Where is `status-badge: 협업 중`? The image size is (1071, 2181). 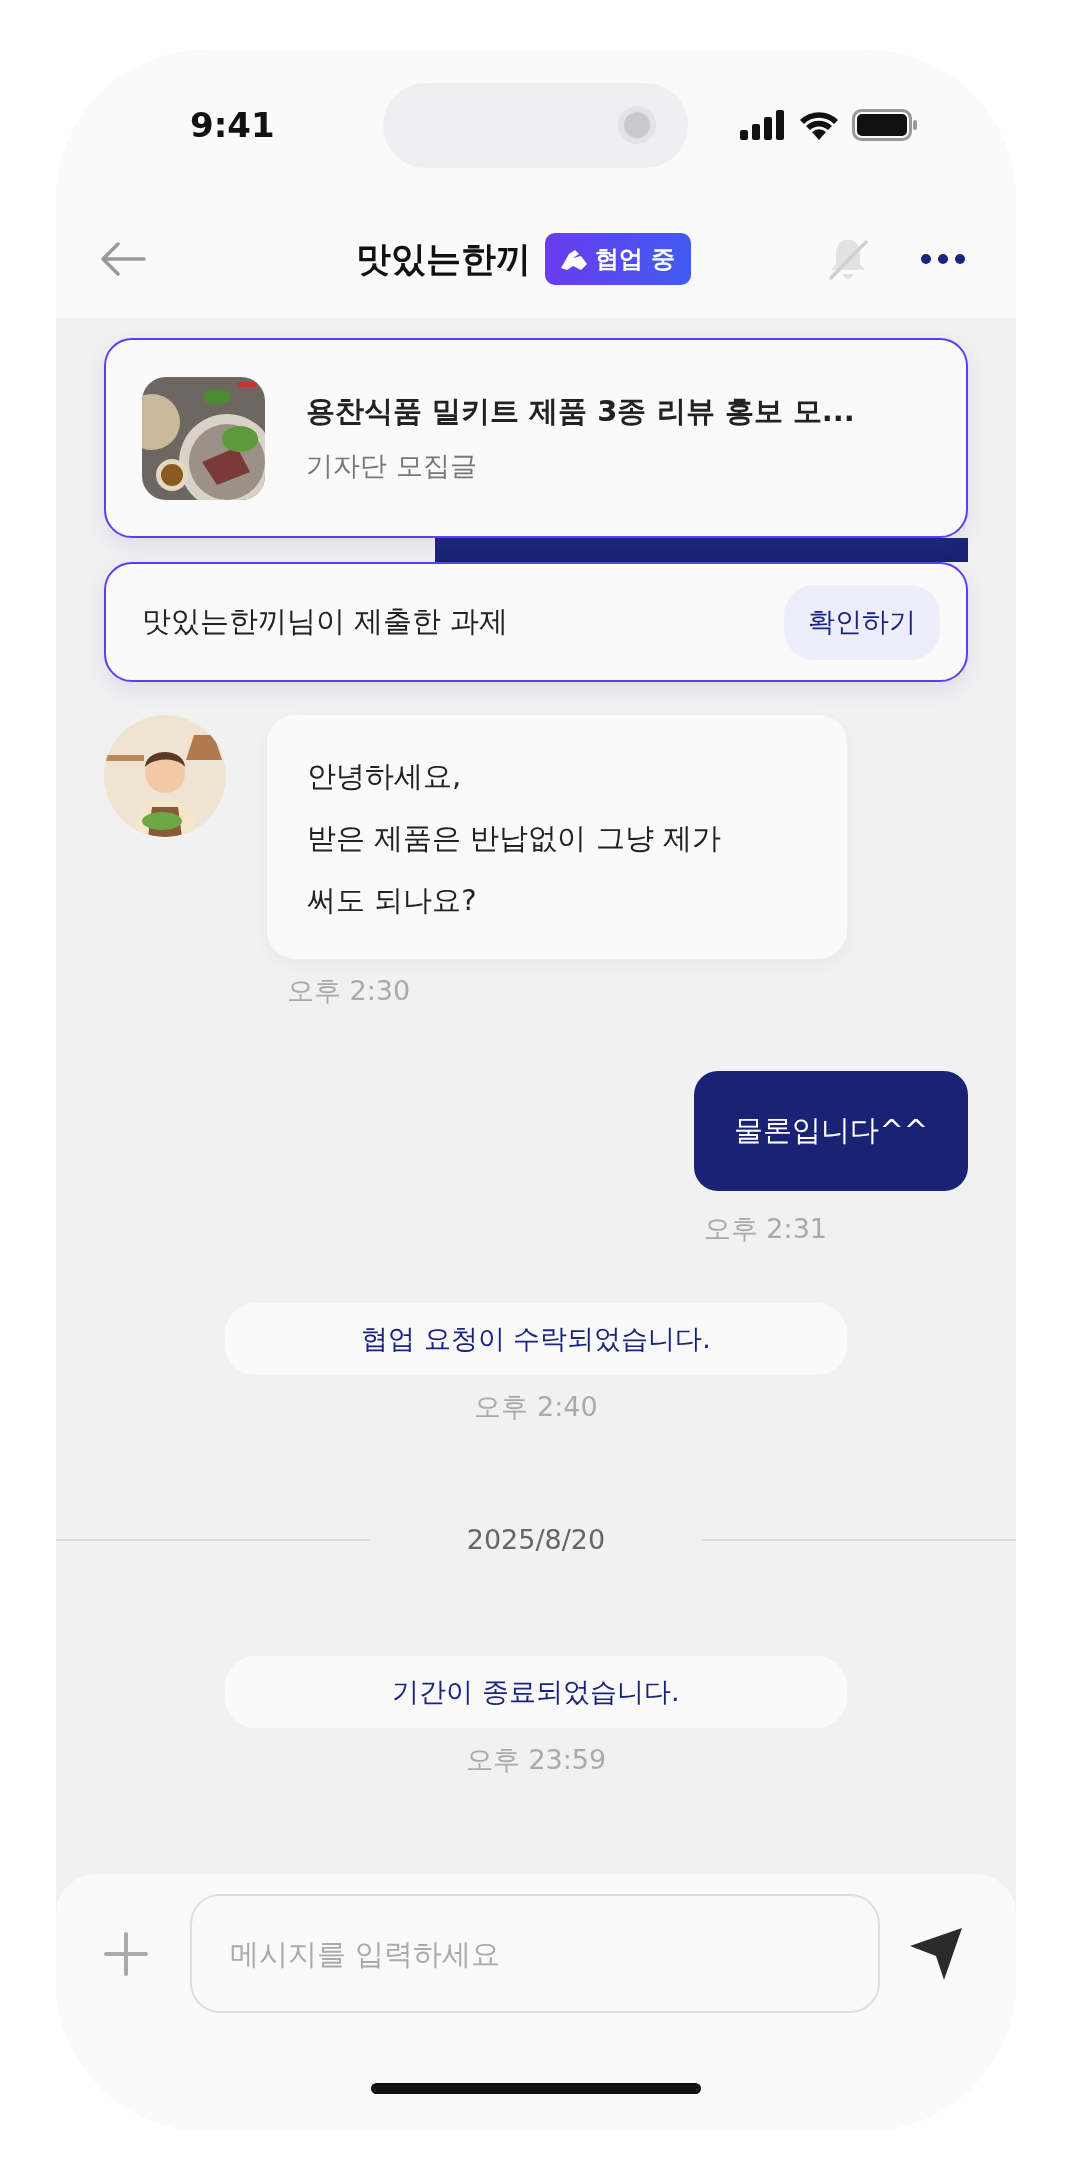
status-badge: 협업 중 is located at coordinates (618, 259).